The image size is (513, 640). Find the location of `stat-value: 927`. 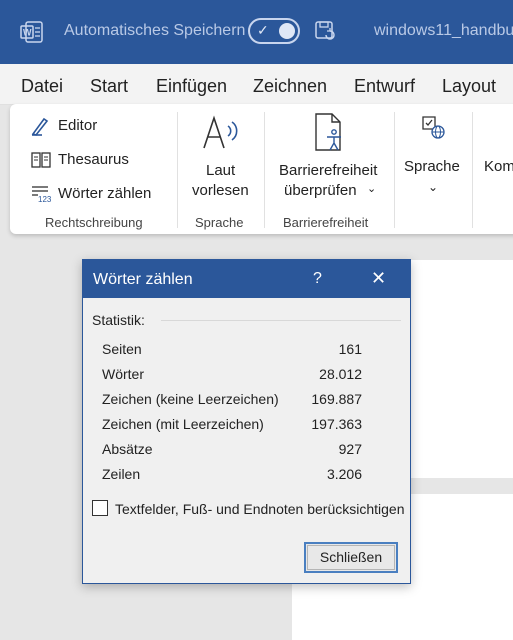

stat-value: 927 is located at coordinates (350, 449).